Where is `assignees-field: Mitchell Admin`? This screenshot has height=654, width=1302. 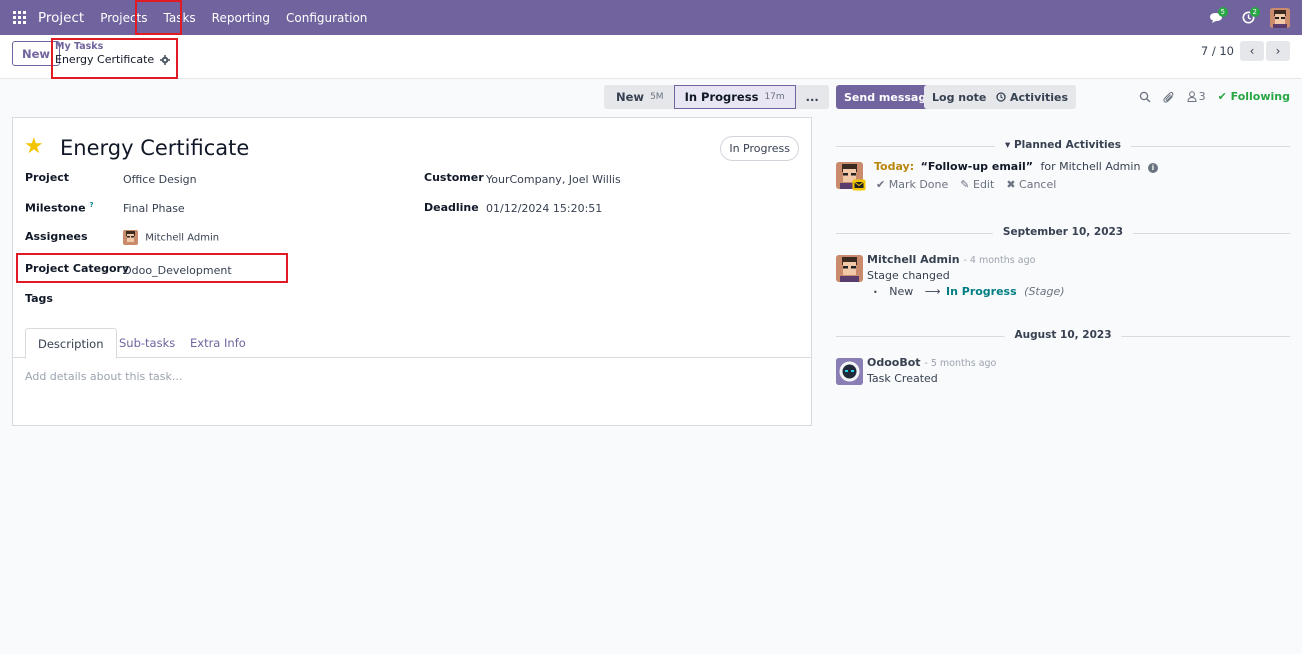
assignees-field: Mitchell Admin is located at coordinates (171, 237).